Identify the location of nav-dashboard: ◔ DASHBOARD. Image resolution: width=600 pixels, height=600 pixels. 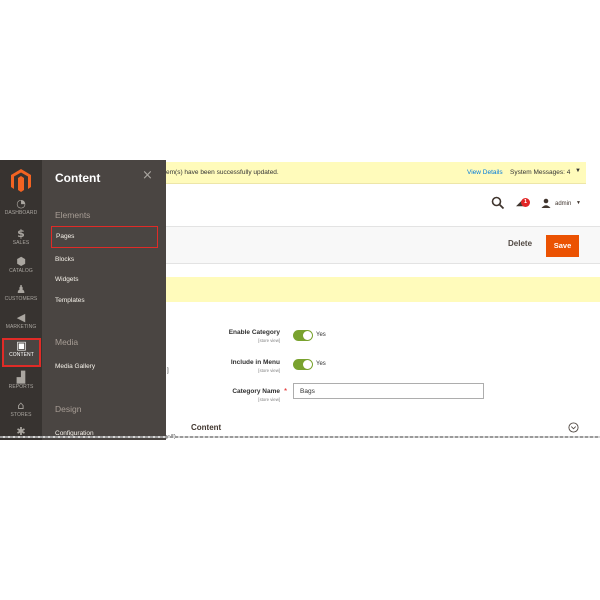
(21, 213).